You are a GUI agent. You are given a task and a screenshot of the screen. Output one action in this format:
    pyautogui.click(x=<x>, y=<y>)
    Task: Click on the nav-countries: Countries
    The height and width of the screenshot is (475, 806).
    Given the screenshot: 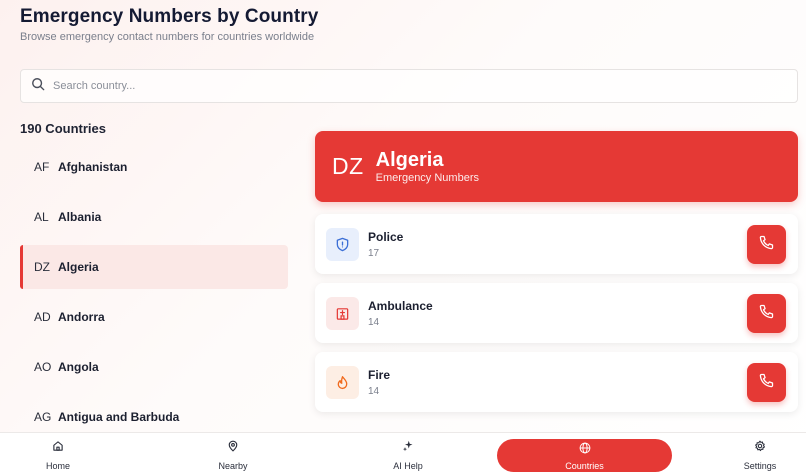 What is the action you would take?
    pyautogui.click(x=584, y=455)
    